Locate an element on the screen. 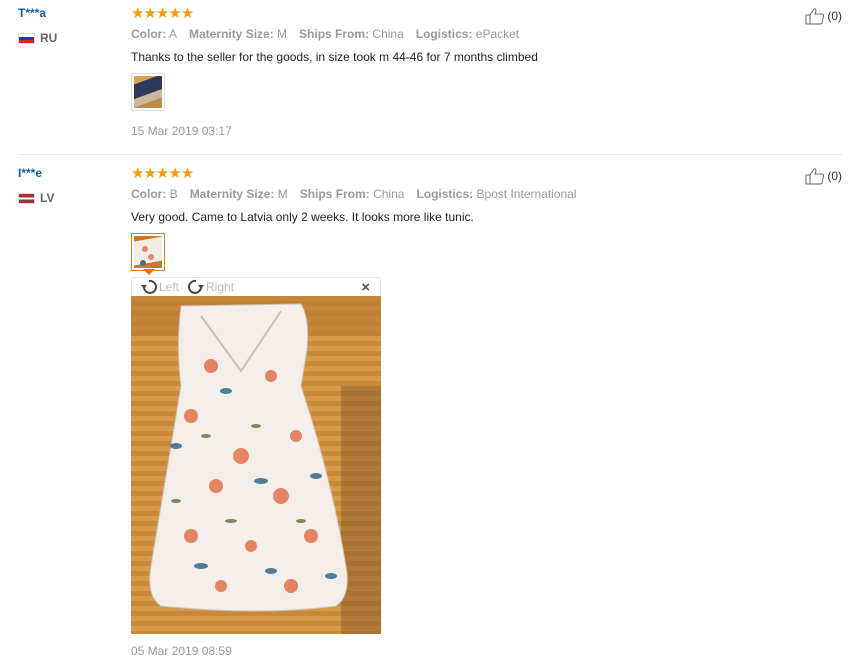 Image resolution: width=868 pixels, height=666 pixels. review-date: 15 Mar 2019 03:17 is located at coordinates (181, 131).